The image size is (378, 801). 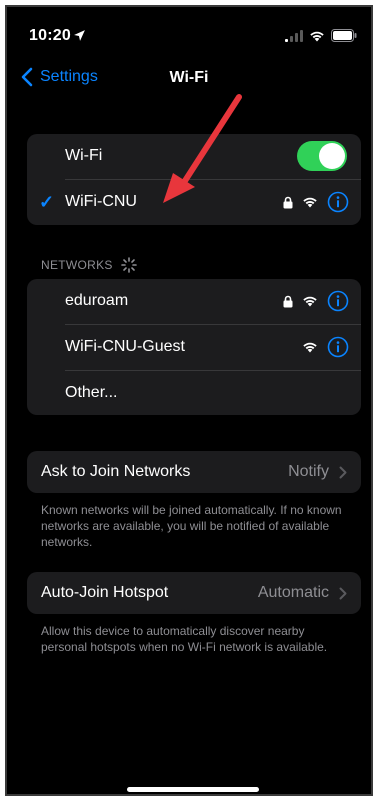 I want to click on auto-join-row: Auto-Join Hotspot Automatic, so click(x=194, y=593).